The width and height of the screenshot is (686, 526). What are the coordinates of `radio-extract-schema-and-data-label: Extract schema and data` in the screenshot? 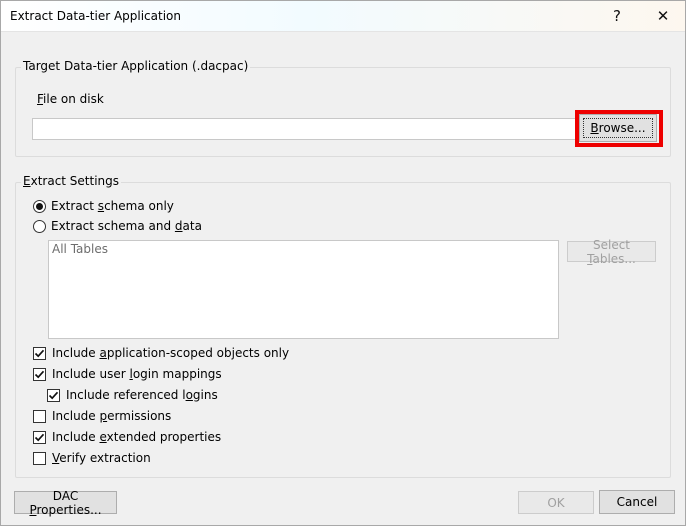 It's located at (126, 226).